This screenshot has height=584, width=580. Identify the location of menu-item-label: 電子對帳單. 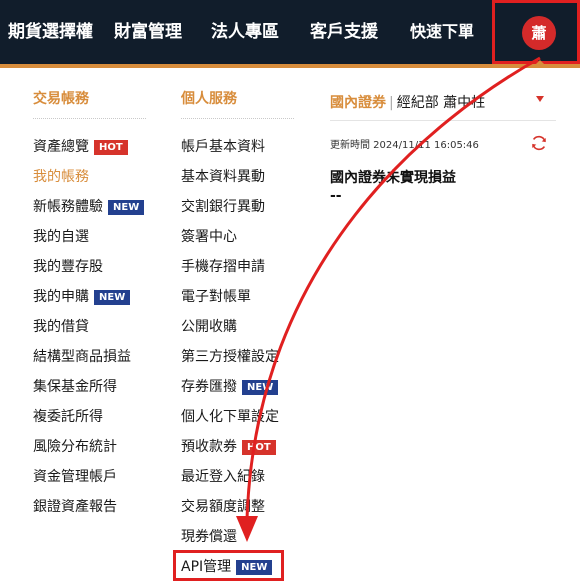
(216, 297).